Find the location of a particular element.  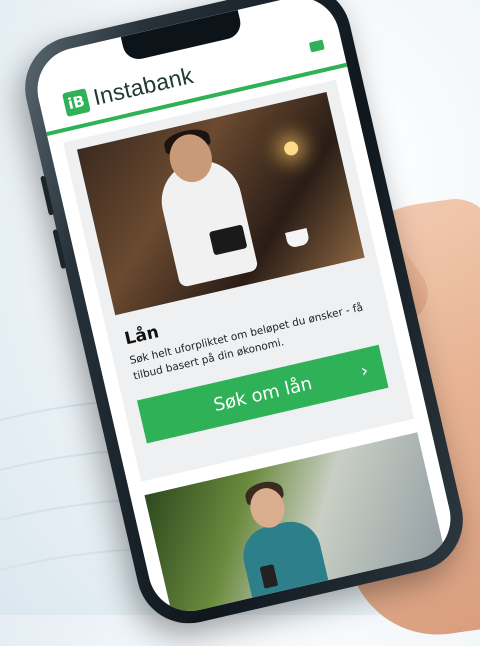

loan-title: Lån is located at coordinates (141, 336).